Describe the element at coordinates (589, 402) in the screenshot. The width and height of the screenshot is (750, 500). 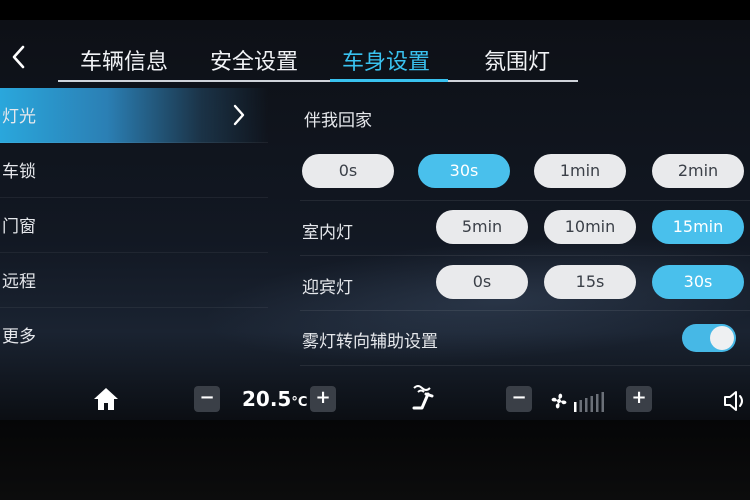
I see `fan-level-bars` at that location.